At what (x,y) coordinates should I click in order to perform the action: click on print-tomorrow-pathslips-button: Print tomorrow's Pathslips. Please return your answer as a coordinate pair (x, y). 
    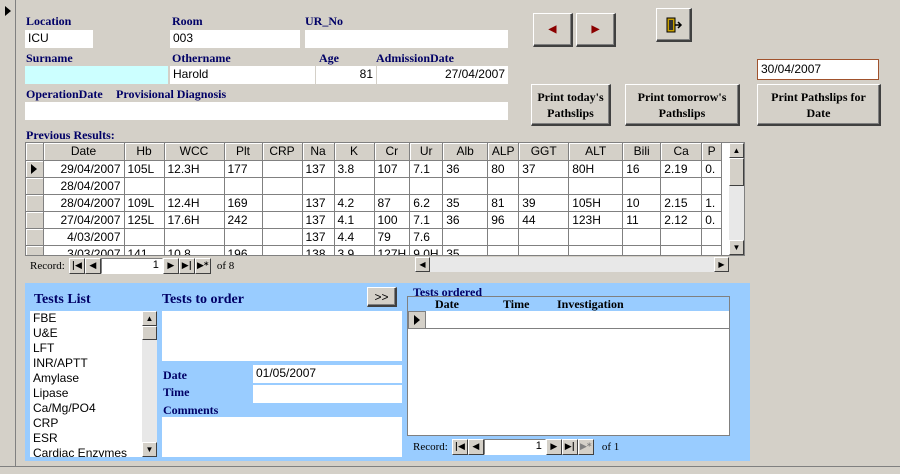
    Looking at the image, I should click on (682, 105).